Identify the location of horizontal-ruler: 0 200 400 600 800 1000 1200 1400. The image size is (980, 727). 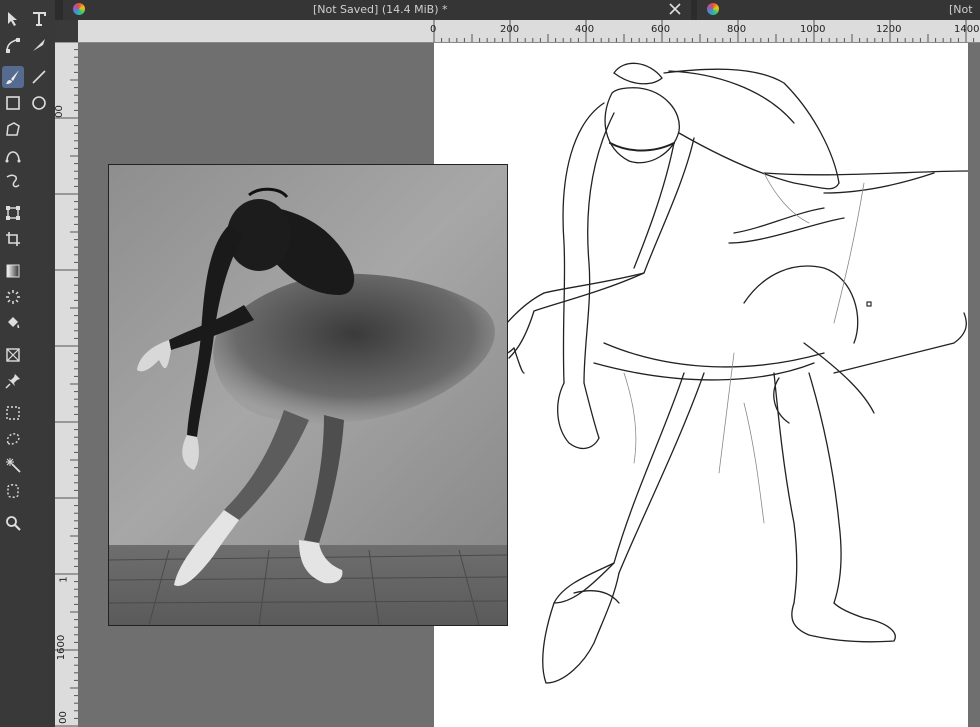
(529, 31).